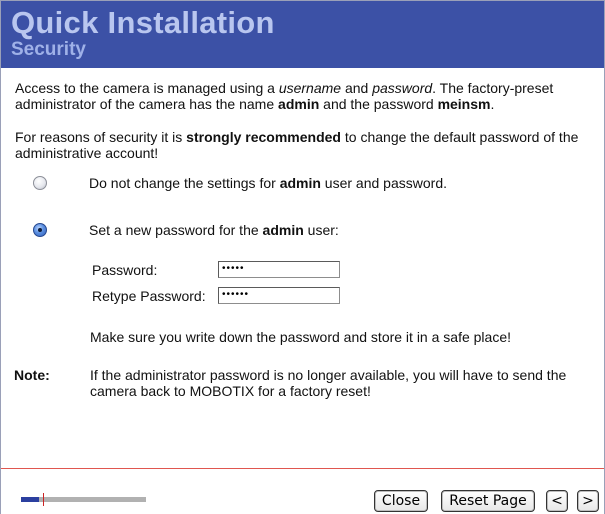  I want to click on set-new-label-text-1: Set a new password for the, so click(176, 230).